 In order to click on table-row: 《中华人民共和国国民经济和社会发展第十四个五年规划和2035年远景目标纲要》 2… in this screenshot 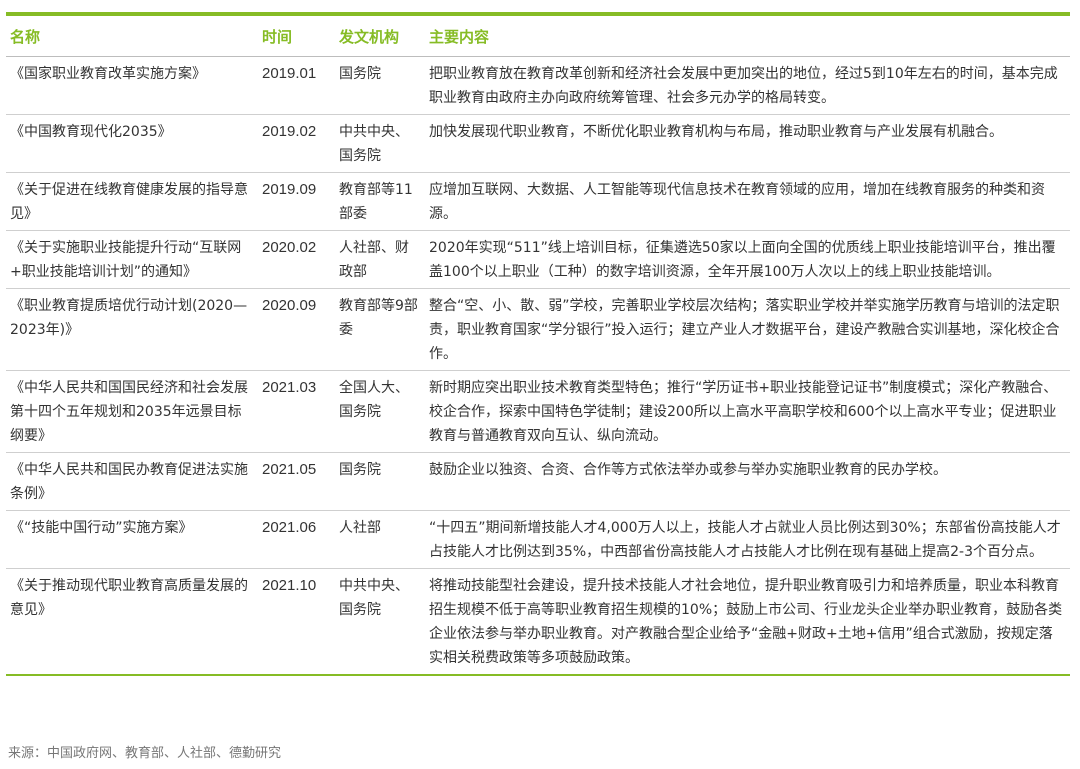, I will do `click(538, 411)`.